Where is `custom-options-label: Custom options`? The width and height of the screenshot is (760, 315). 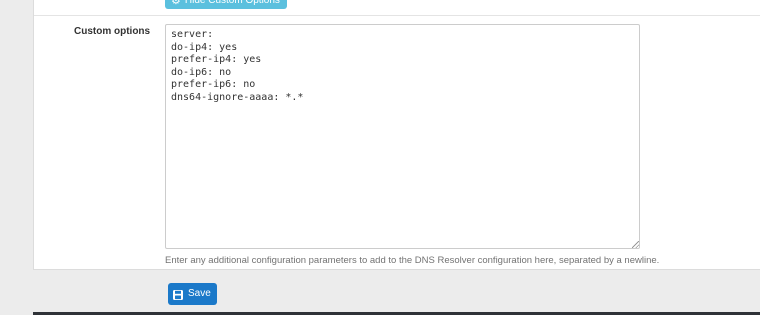 custom-options-label: Custom options is located at coordinates (112, 31).